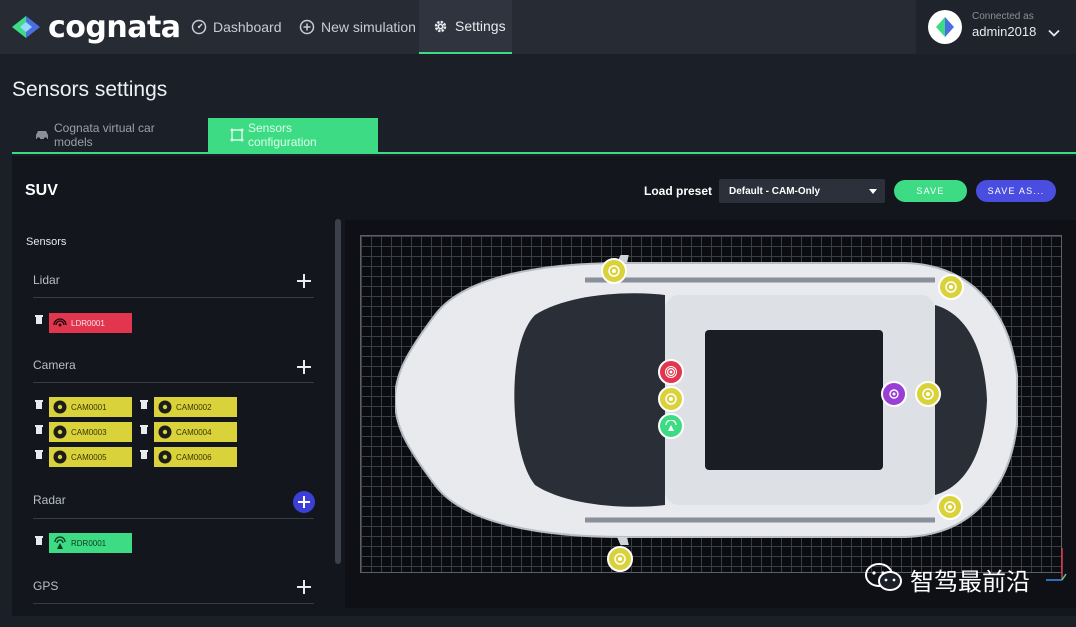  Describe the element at coordinates (304, 367) in the screenshot. I see `add-camera-button` at that location.